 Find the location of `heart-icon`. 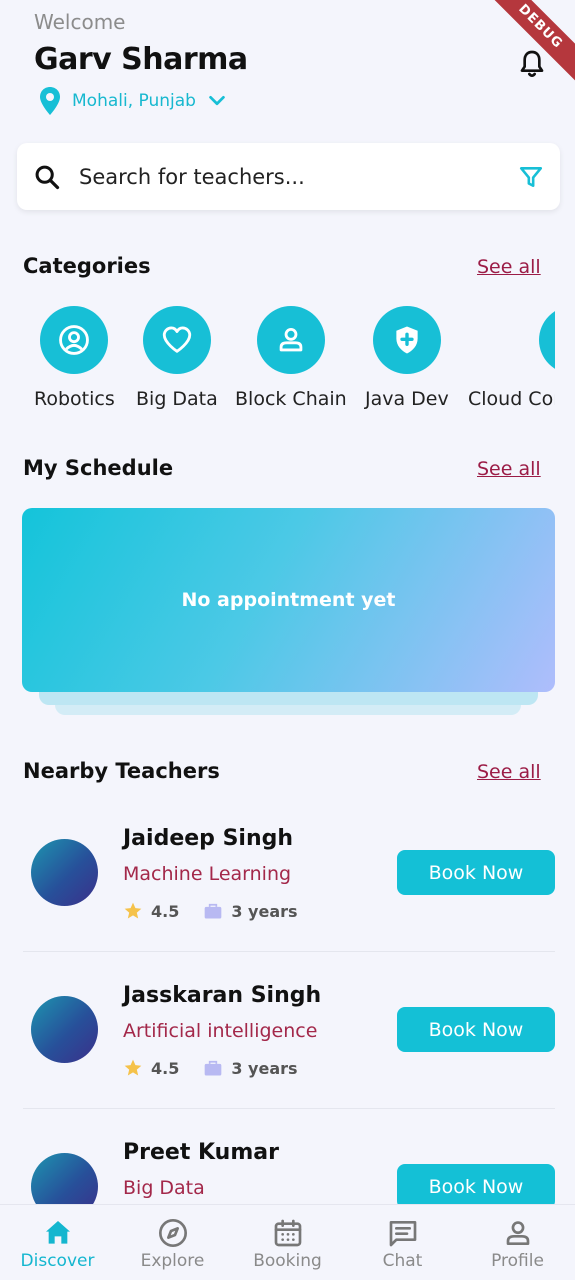

heart-icon is located at coordinates (177, 339).